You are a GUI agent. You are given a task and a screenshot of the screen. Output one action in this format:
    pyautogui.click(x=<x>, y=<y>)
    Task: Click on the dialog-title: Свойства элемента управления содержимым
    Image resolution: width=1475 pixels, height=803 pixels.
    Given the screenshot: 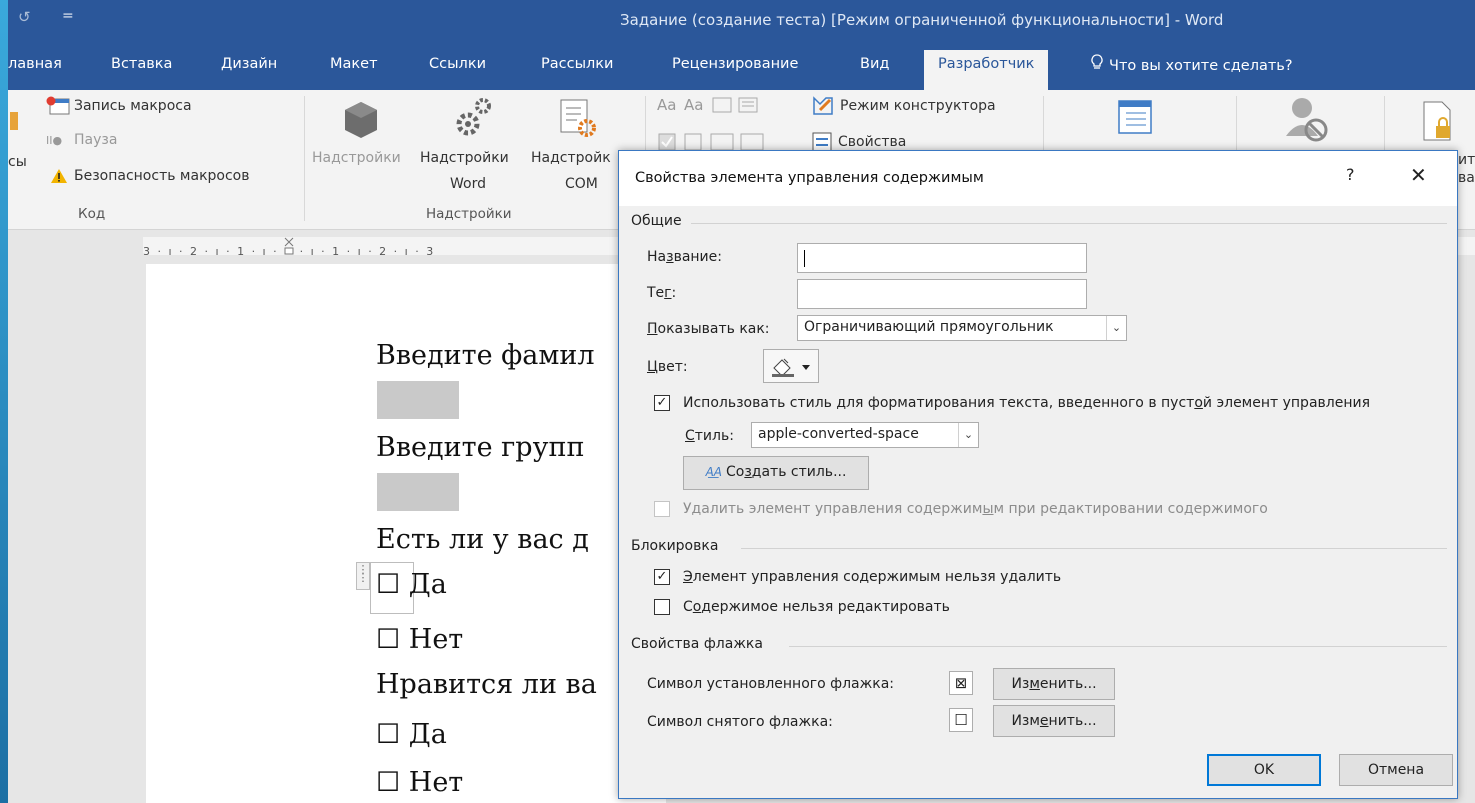 What is the action you would take?
    pyautogui.click(x=809, y=178)
    